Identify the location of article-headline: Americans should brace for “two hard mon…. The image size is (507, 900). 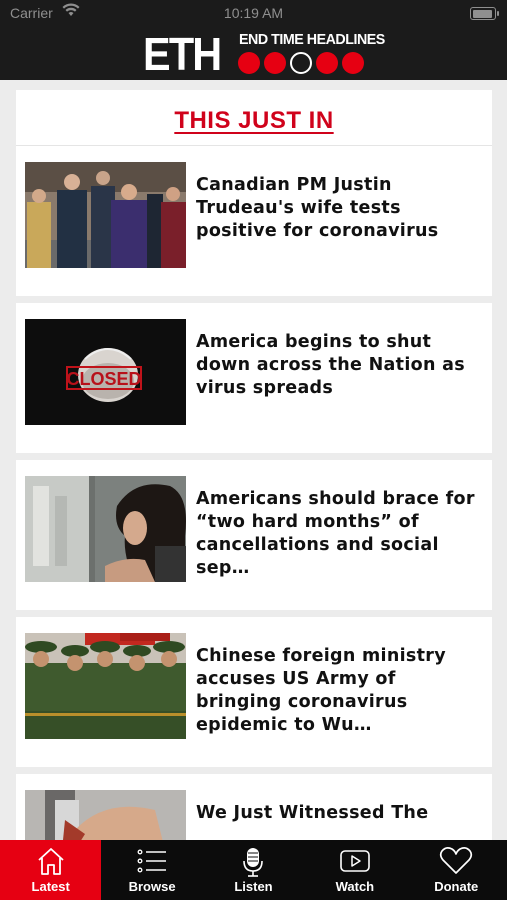
(341, 534).